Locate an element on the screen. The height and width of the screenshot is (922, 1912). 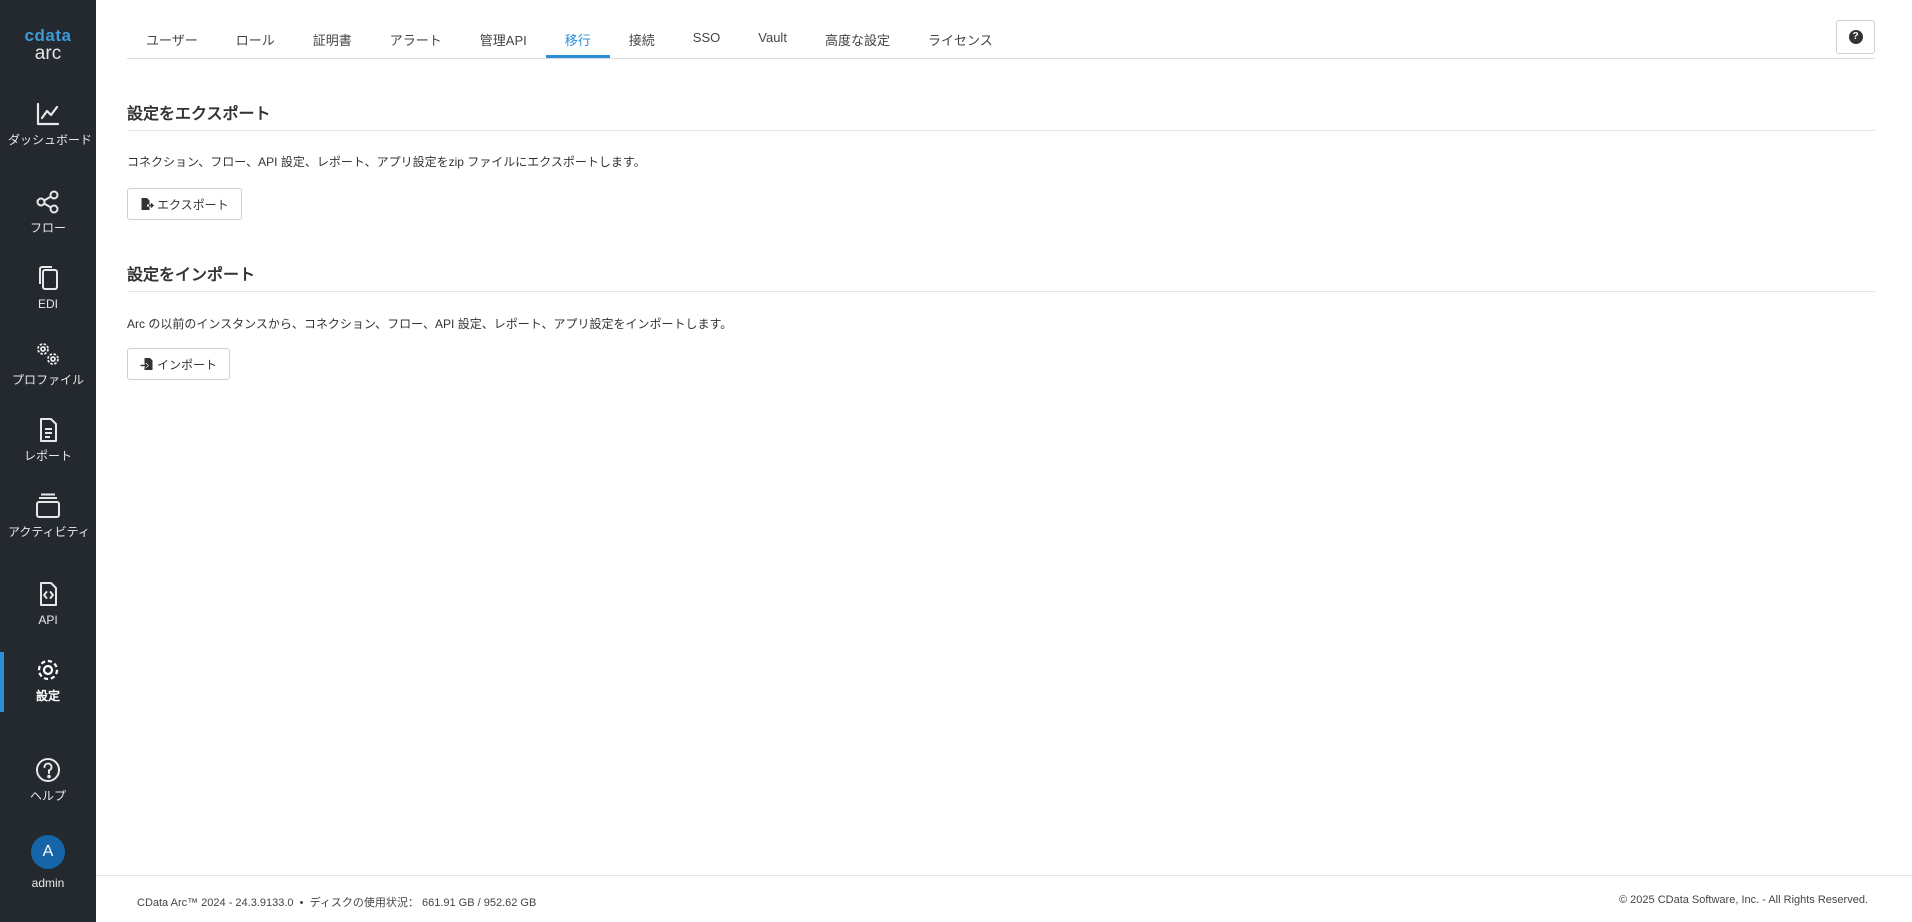
sidebar-item-label: ダッシュボード is located at coordinates (50, 140).